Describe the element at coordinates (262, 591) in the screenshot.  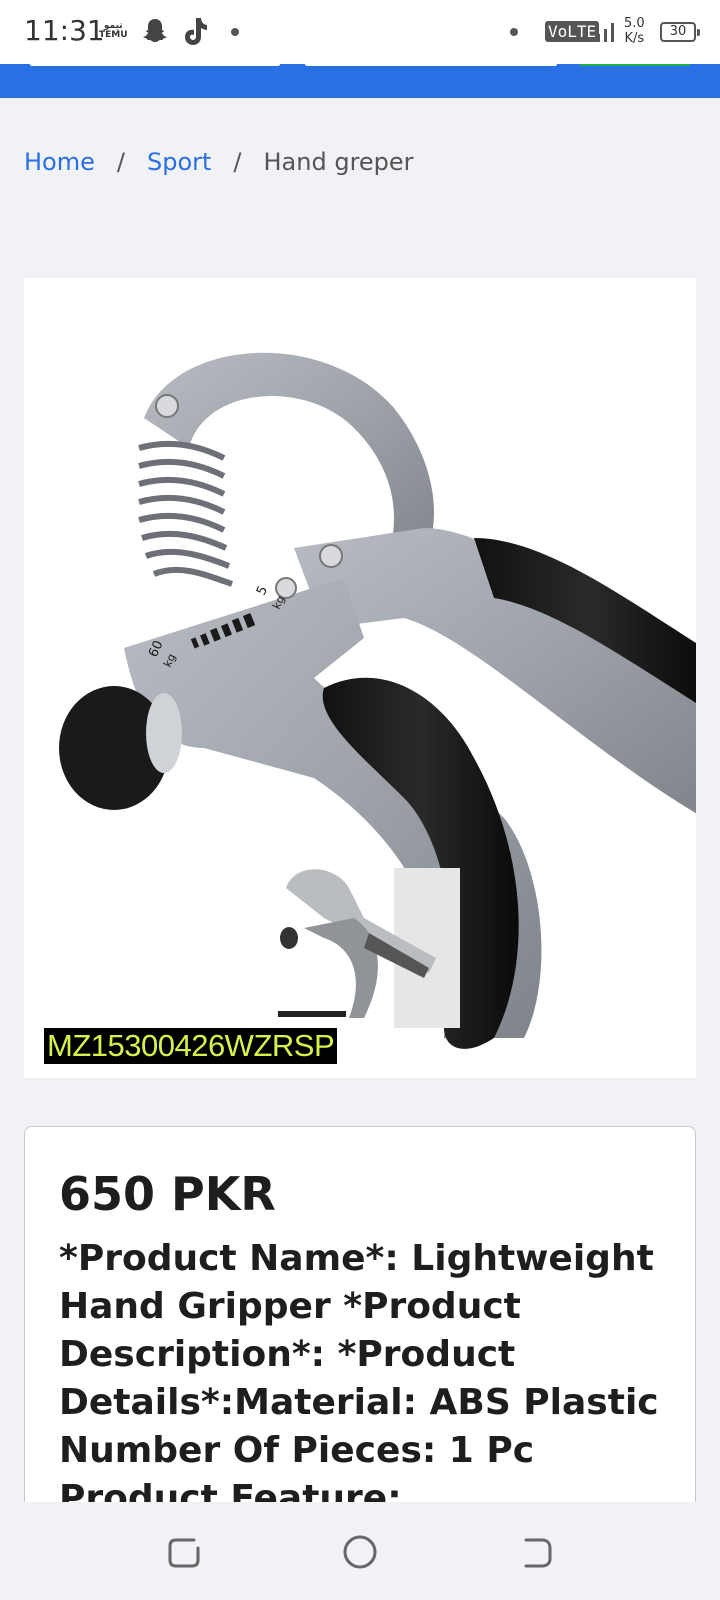
I see `gauge-top-label: 5` at that location.